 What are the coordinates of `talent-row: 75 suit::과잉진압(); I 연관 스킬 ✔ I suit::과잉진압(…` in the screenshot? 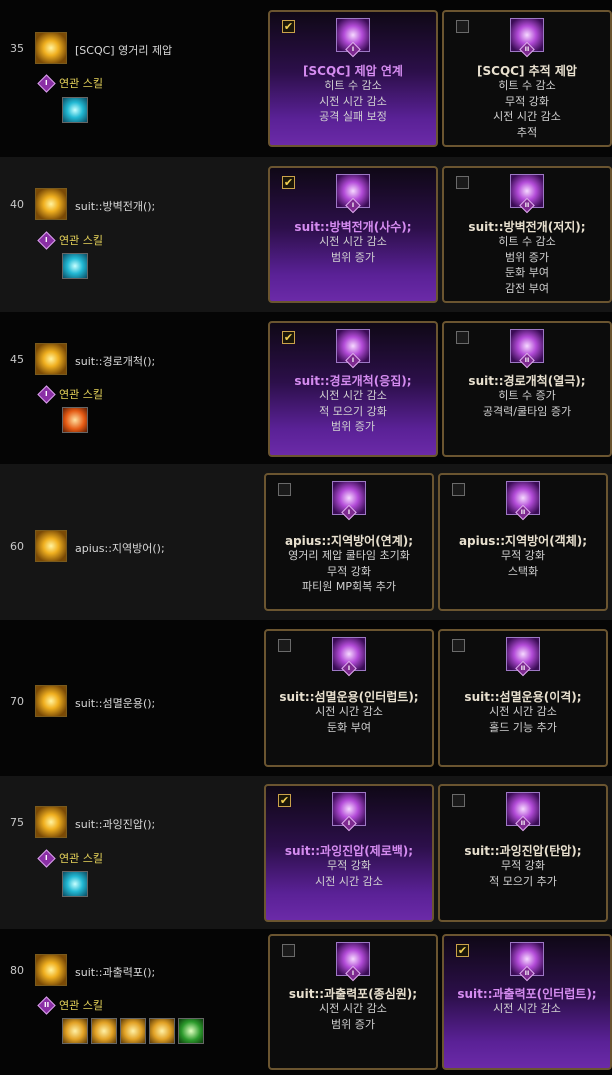 It's located at (306, 852).